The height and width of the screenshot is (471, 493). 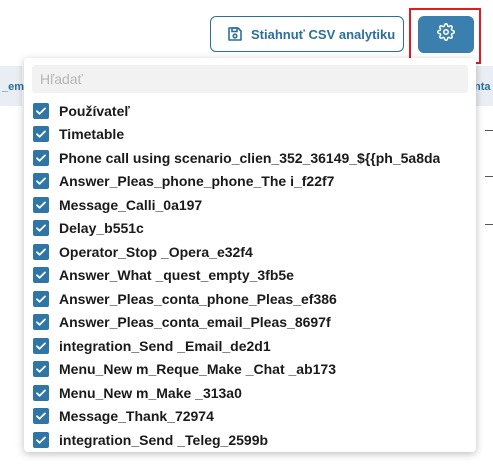 I want to click on table-header-left-label: _em, so click(x=13, y=87).